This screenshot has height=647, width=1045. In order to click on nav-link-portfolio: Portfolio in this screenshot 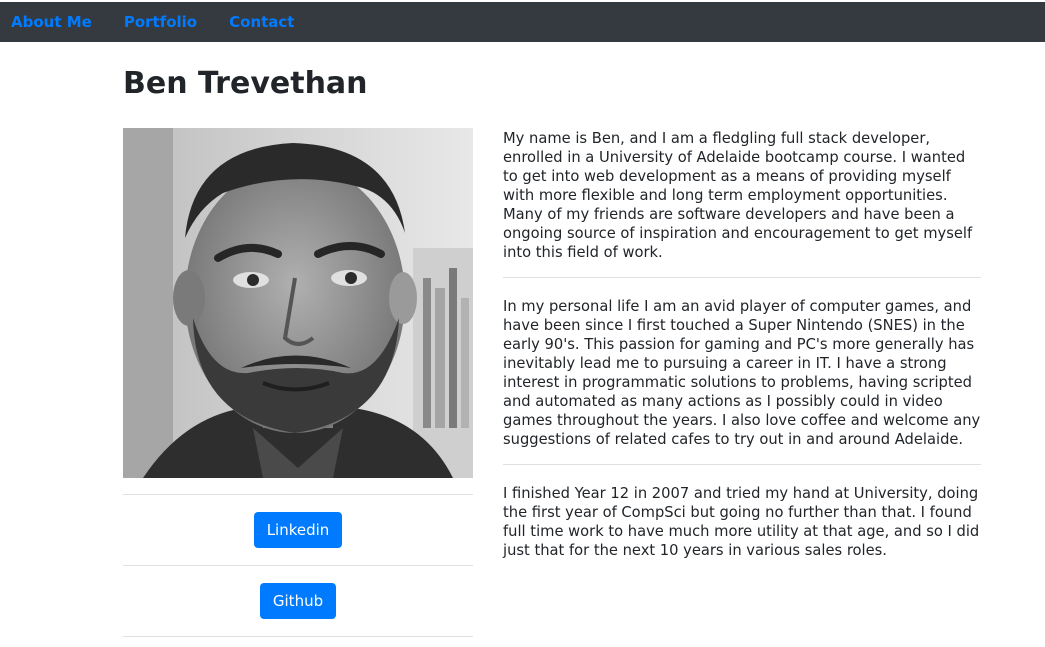, I will do `click(160, 22)`.